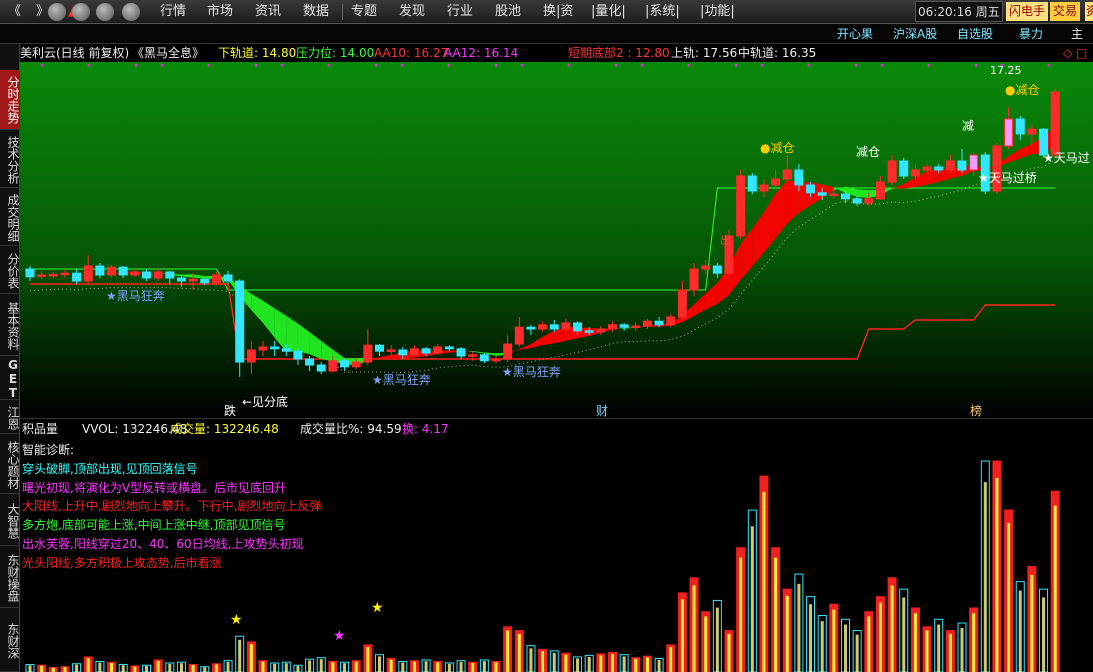 The width and height of the screenshot is (1093, 672). Describe the element at coordinates (10, 521) in the screenshot. I see `vtab-dazhihui: 大智慧` at that location.